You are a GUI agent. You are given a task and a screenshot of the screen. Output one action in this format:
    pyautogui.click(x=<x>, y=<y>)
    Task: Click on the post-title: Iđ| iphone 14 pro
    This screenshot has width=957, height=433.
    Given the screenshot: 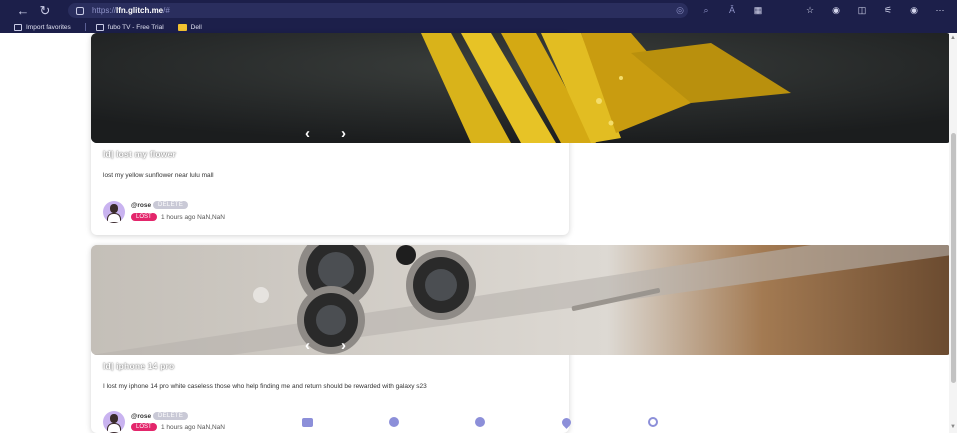 What is the action you would take?
    pyautogui.click(x=139, y=366)
    